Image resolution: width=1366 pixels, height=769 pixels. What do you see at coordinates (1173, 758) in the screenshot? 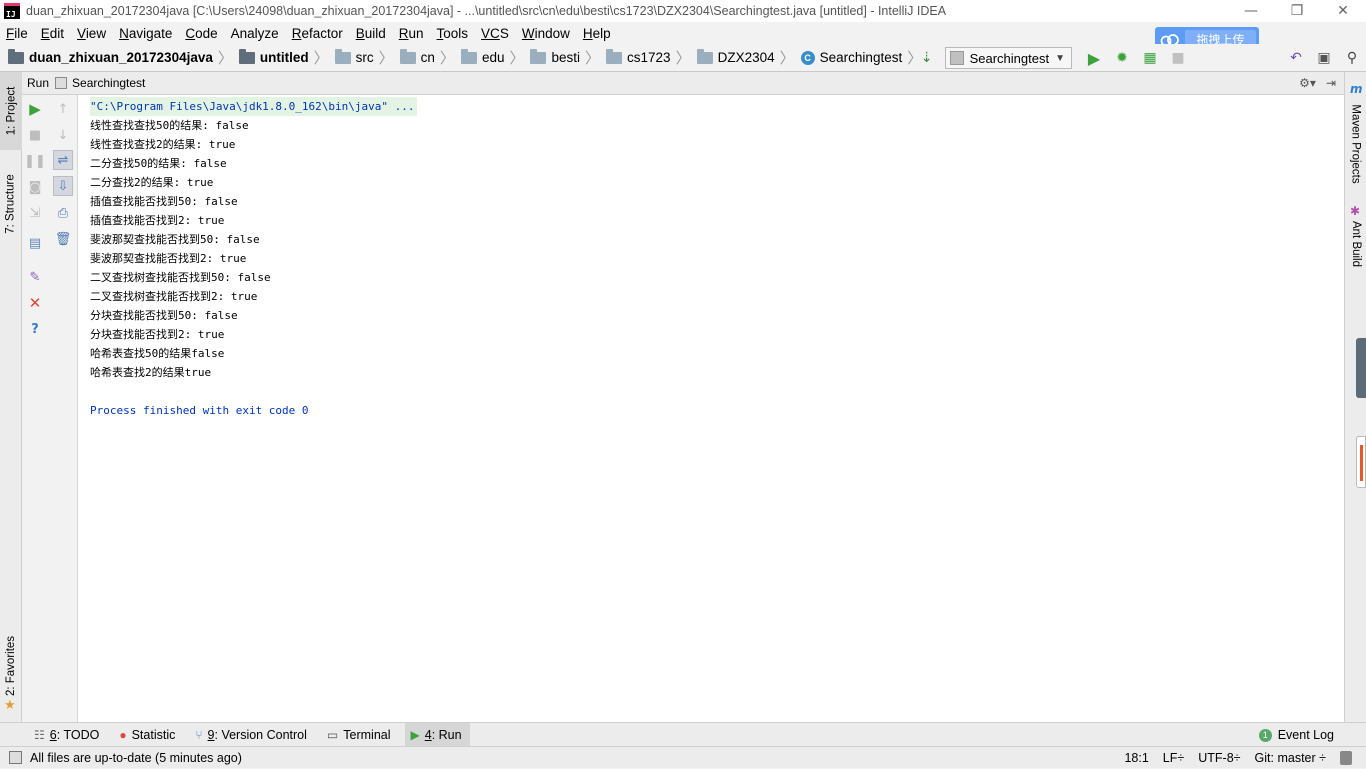
I see `line-separator: LF÷` at bounding box center [1173, 758].